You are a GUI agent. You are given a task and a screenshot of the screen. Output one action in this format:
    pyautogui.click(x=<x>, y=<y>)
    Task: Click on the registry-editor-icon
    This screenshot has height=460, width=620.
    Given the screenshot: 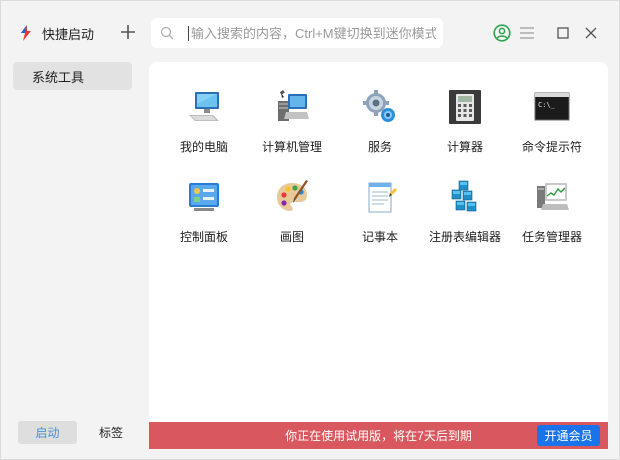 What is the action you would take?
    pyautogui.click(x=464, y=196)
    